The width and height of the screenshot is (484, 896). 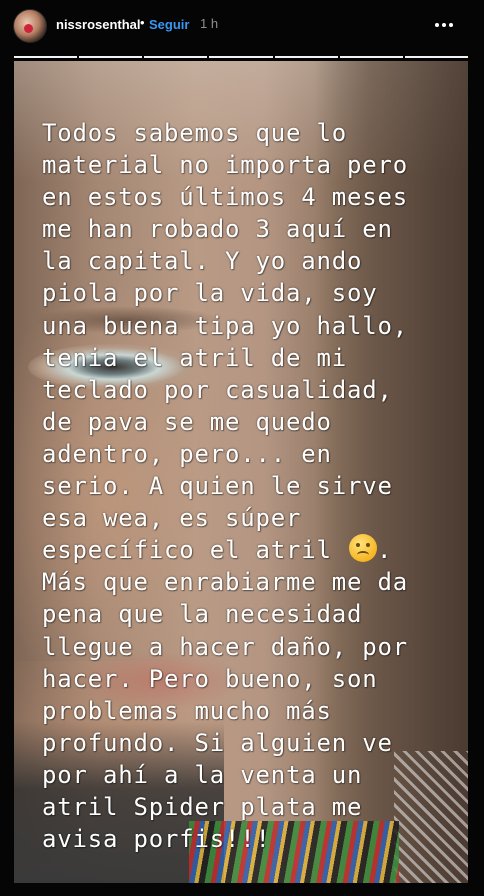 I want to click on story-line: avisa porfis!!!, so click(x=156, y=839).